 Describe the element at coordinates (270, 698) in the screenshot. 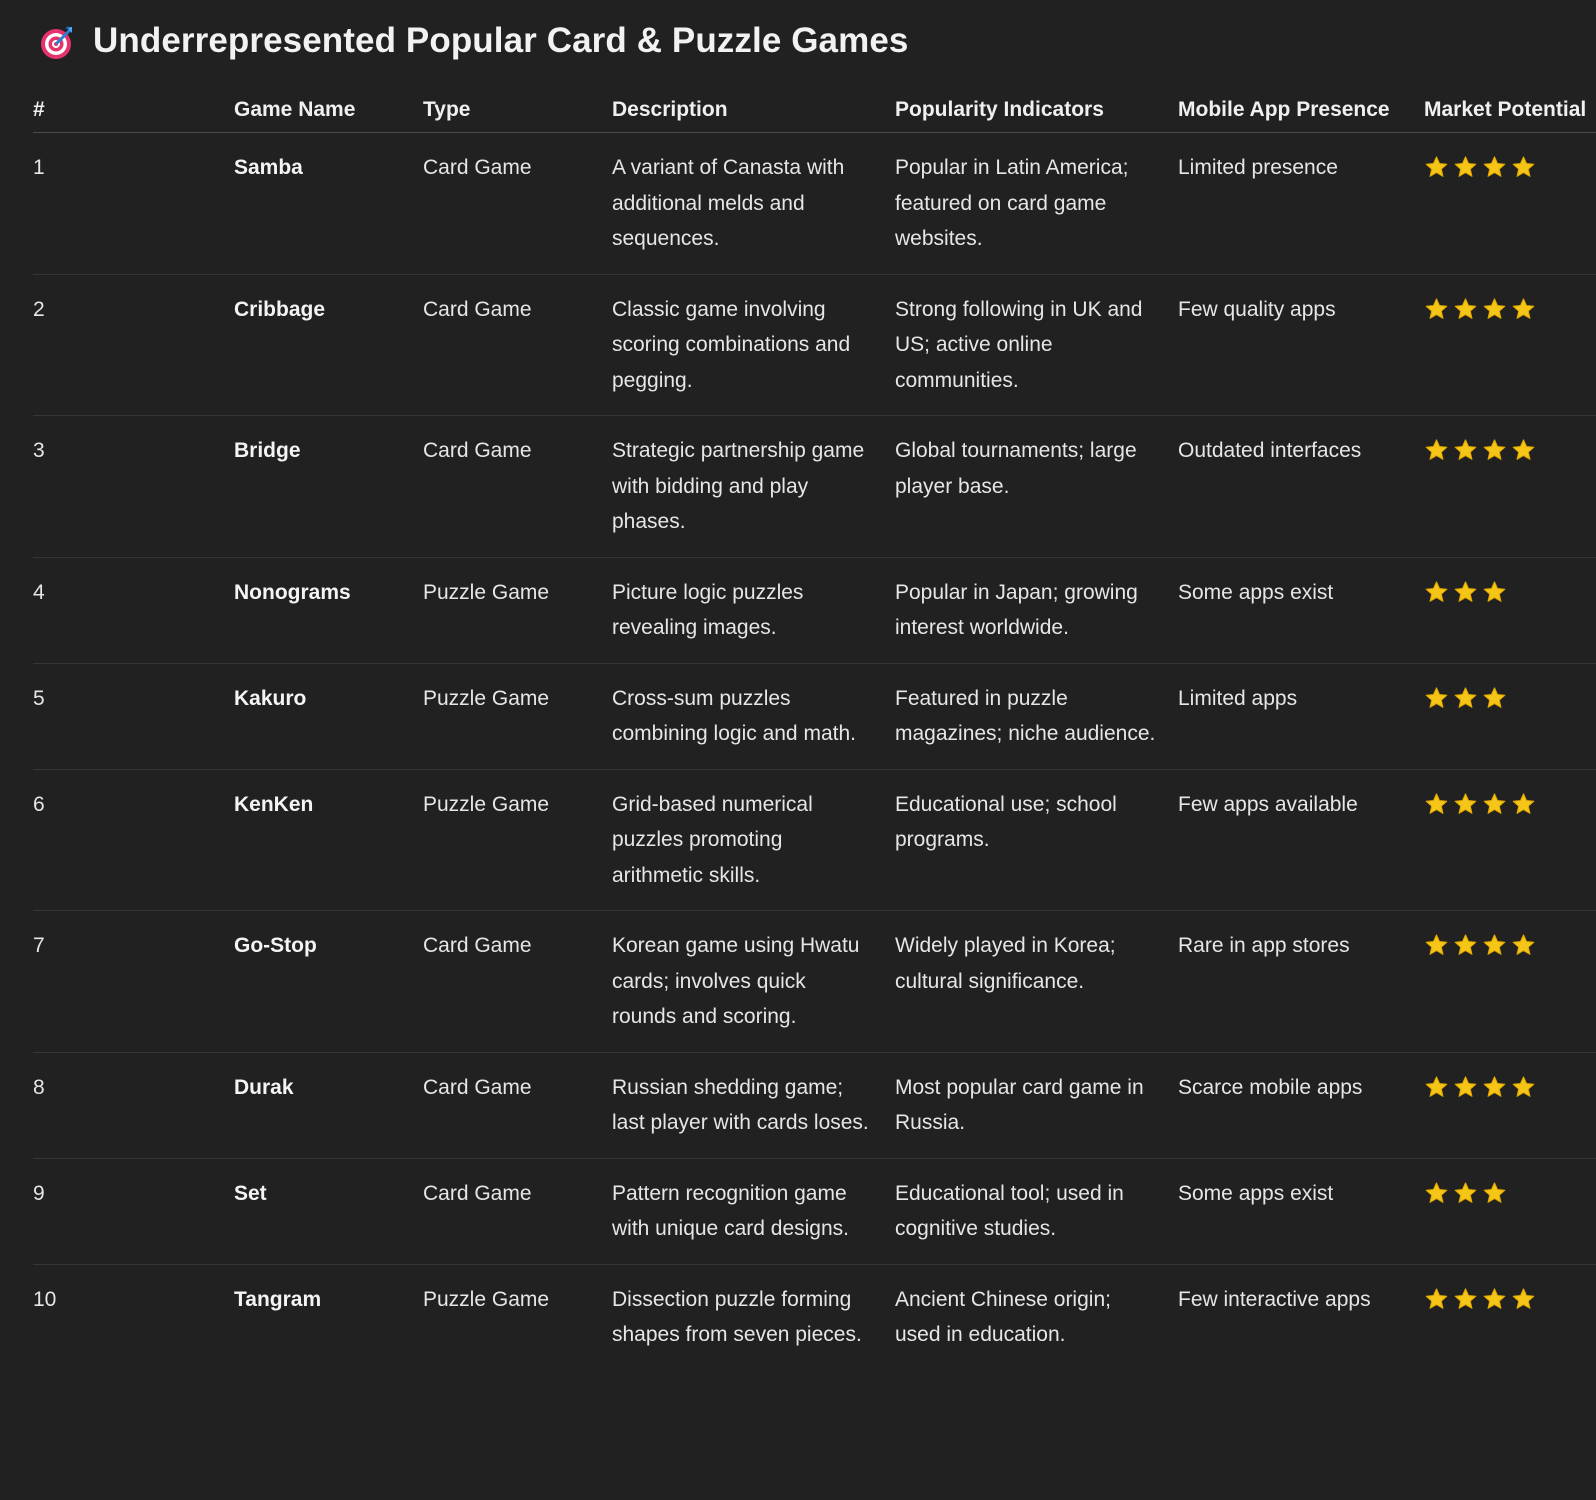

I see `game-name-cell-text: Kakuro` at that location.